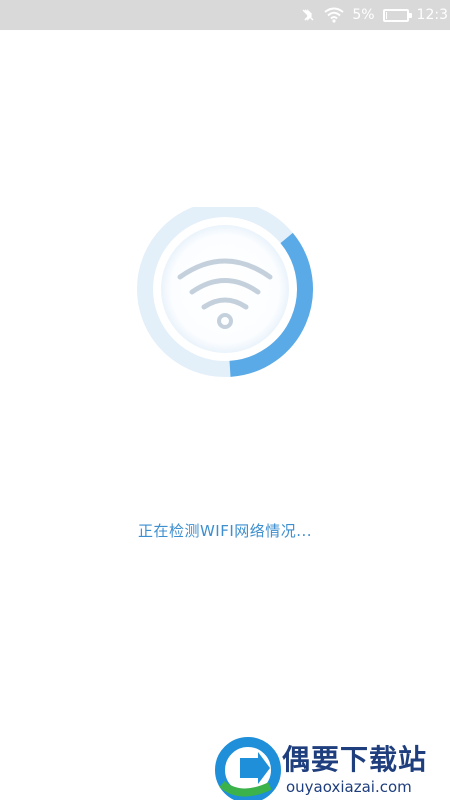 The image size is (450, 800). Describe the element at coordinates (308, 15) in the screenshot. I see `nfc-off-icon` at that location.